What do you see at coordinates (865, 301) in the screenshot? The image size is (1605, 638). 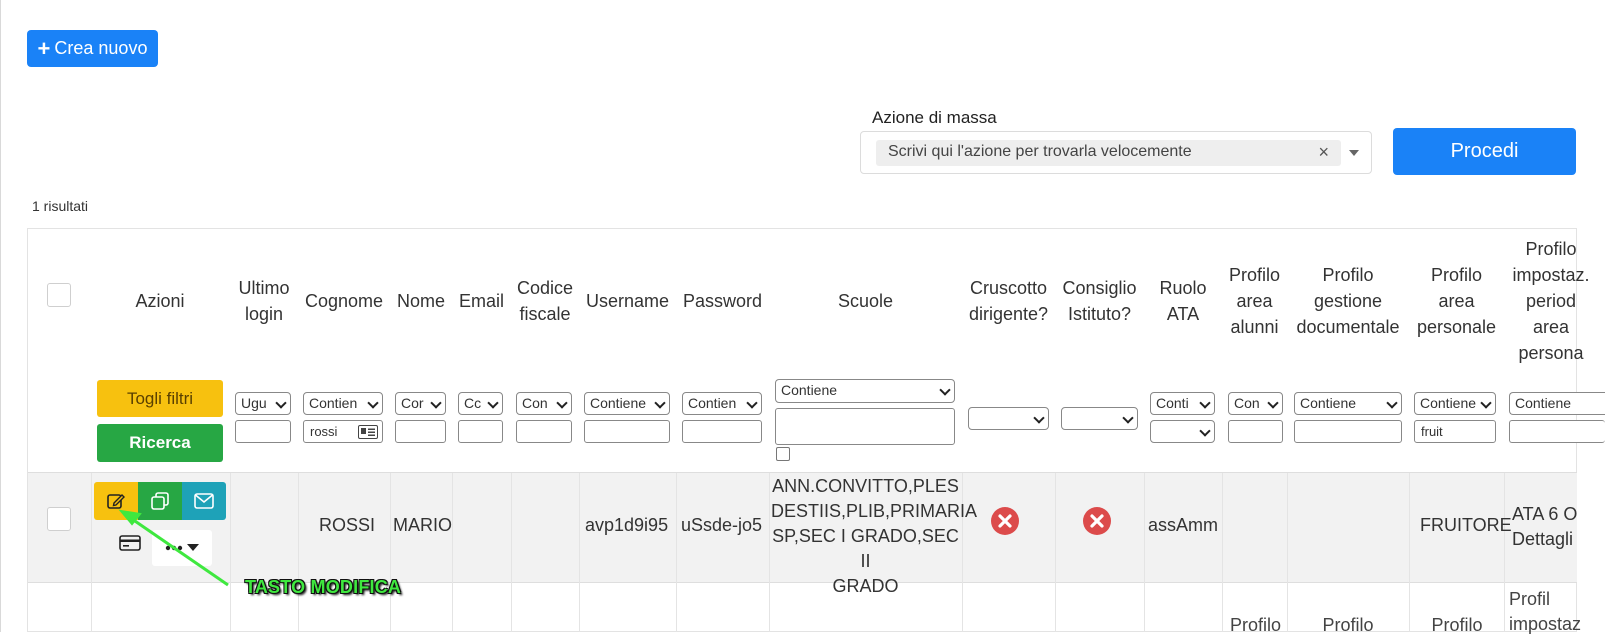 I see `header-scuole: Scuole` at bounding box center [865, 301].